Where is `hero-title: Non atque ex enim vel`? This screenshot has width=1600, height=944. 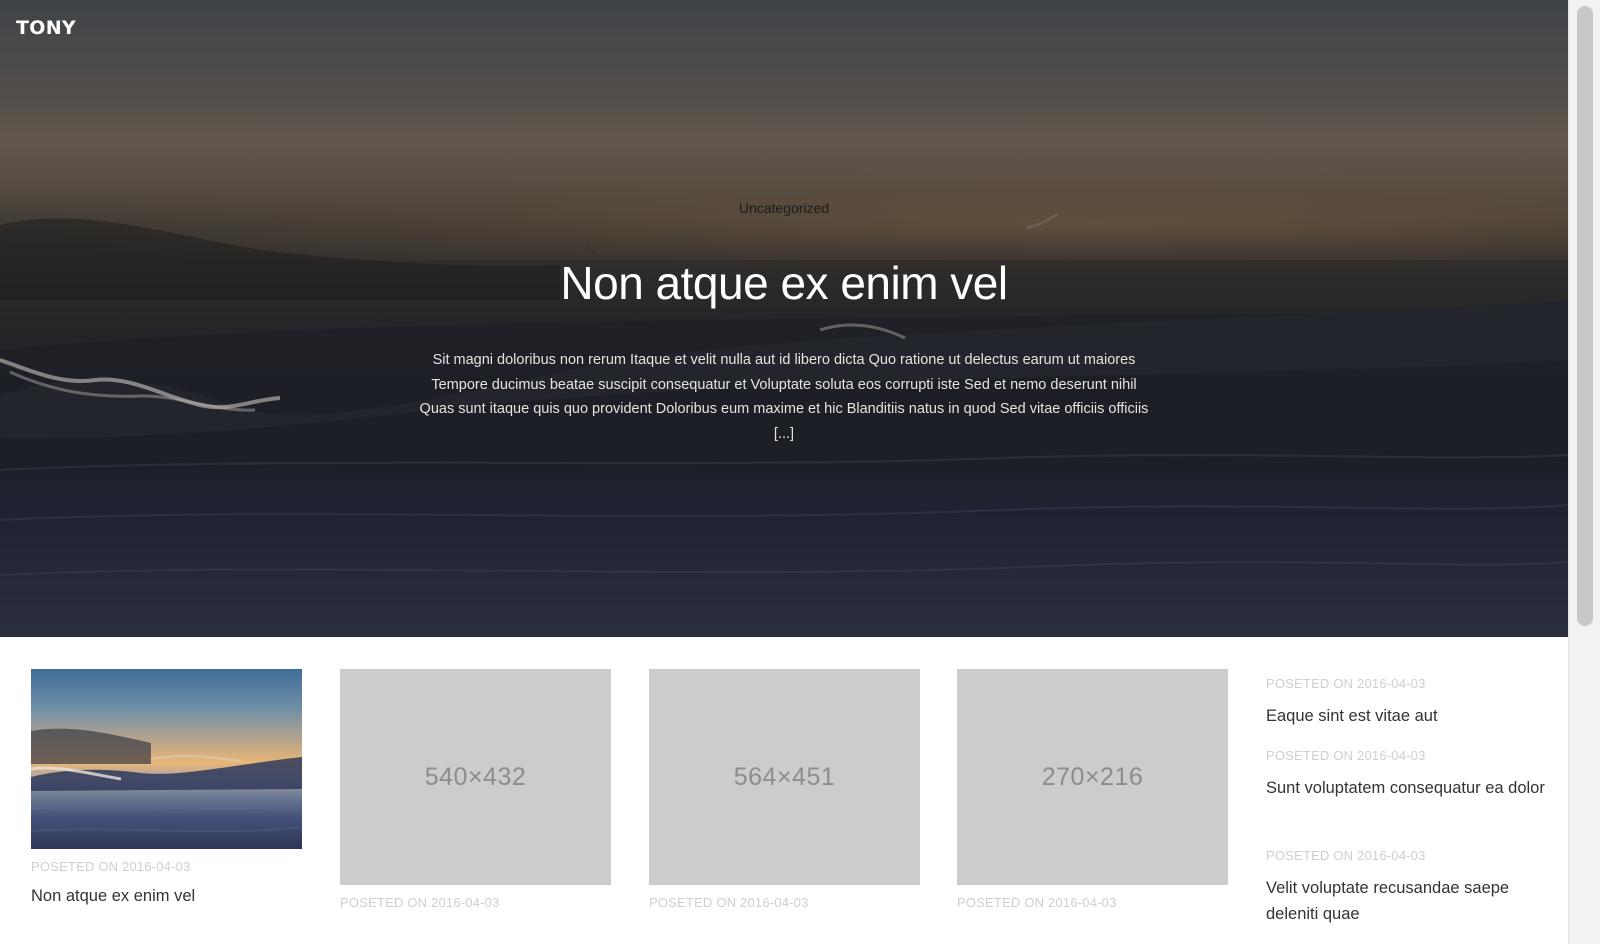 hero-title: Non atque ex enim vel is located at coordinates (784, 283).